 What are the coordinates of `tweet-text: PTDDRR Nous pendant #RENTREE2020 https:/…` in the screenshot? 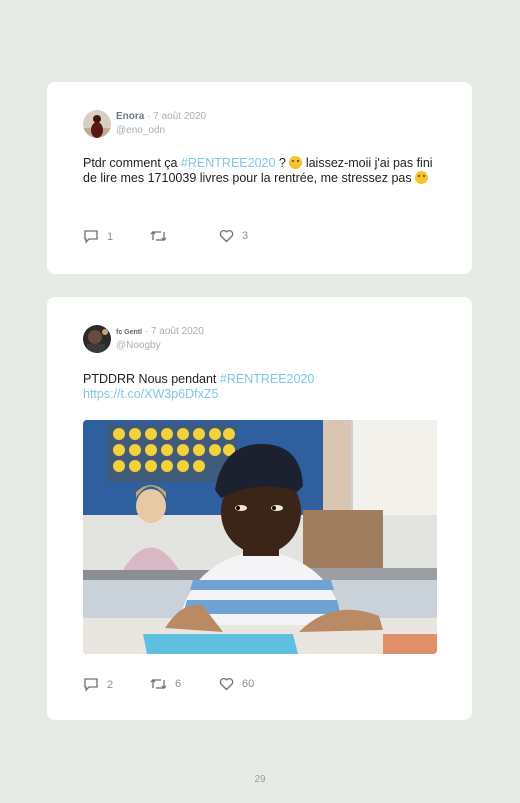 It's located at (263, 387).